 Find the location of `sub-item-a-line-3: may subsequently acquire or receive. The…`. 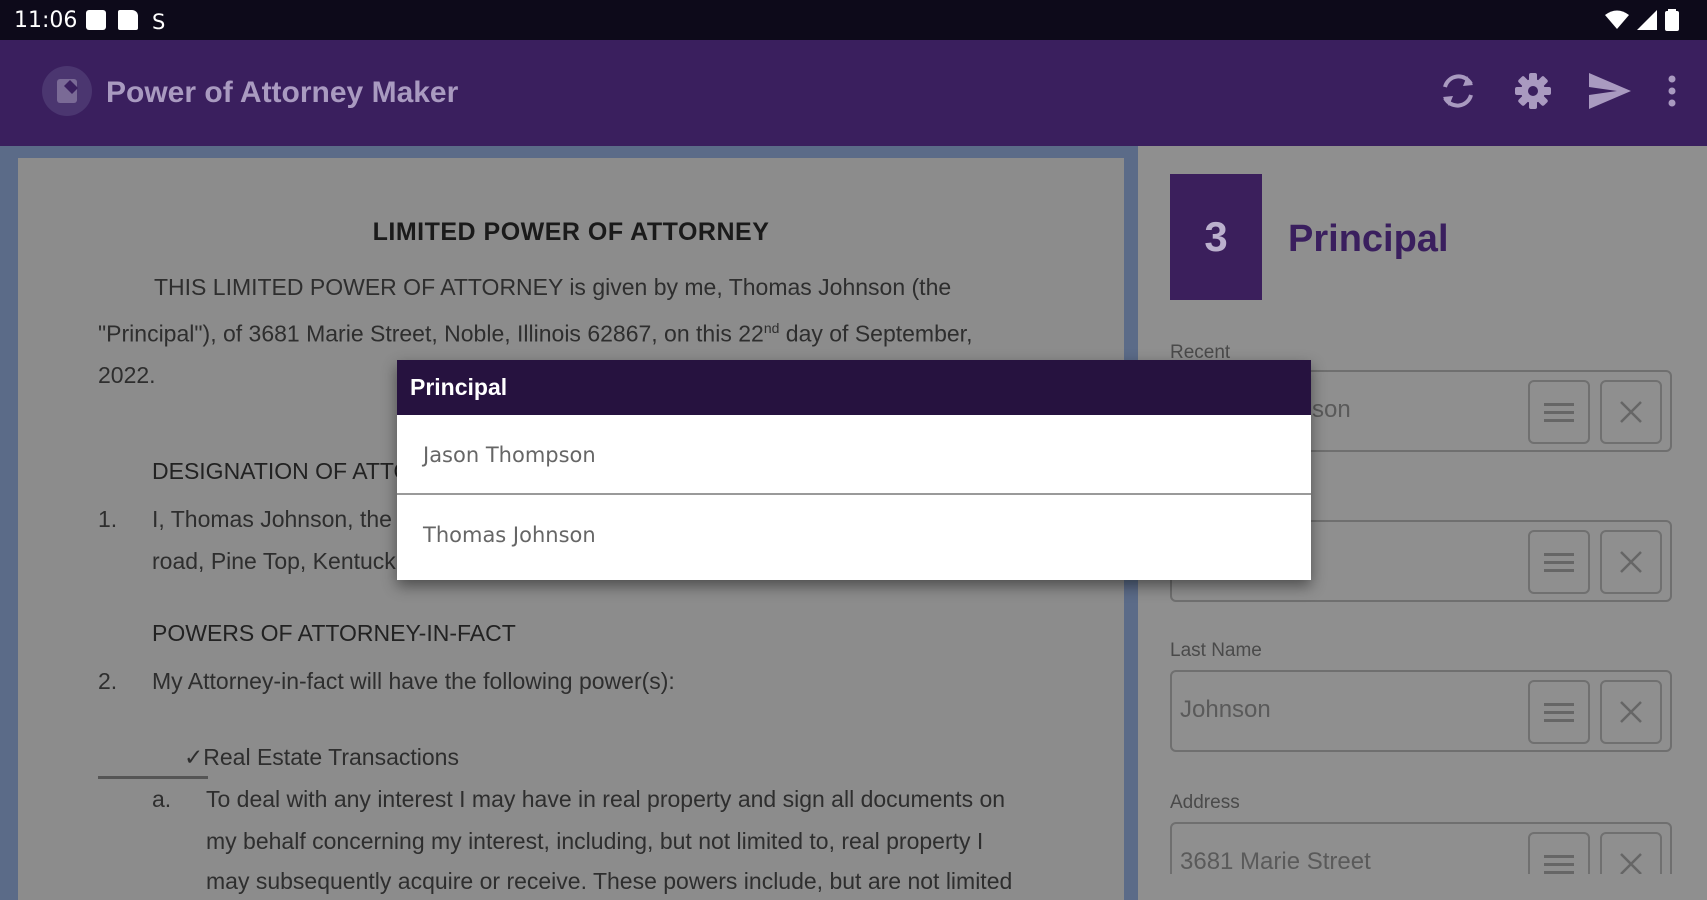

sub-item-a-line-3: may subsequently acquire or receive. The… is located at coordinates (609, 881).